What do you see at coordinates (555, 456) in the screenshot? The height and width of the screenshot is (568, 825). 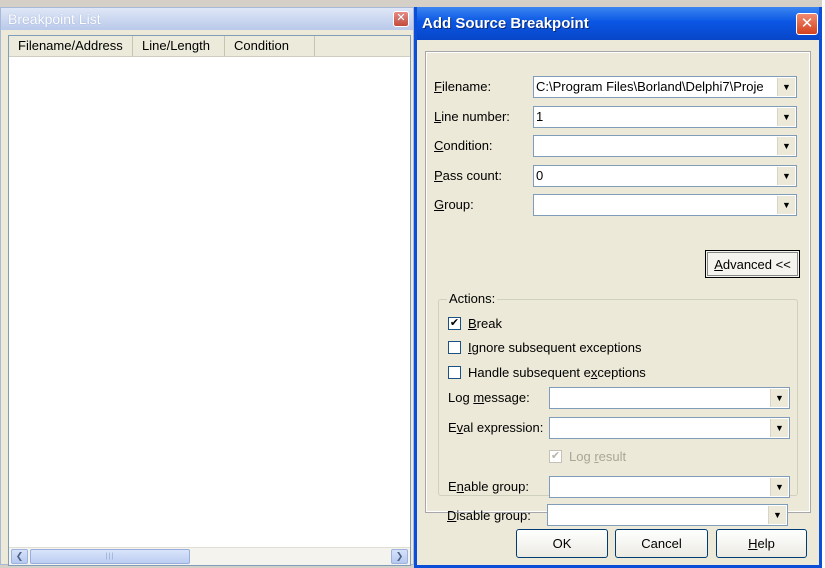 I see `log-result-checkbox: ✔` at bounding box center [555, 456].